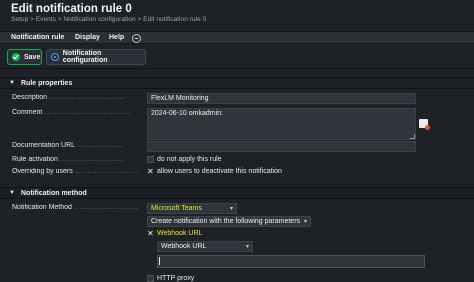 The image size is (474, 282). I want to click on notification-icon, so click(55, 57).